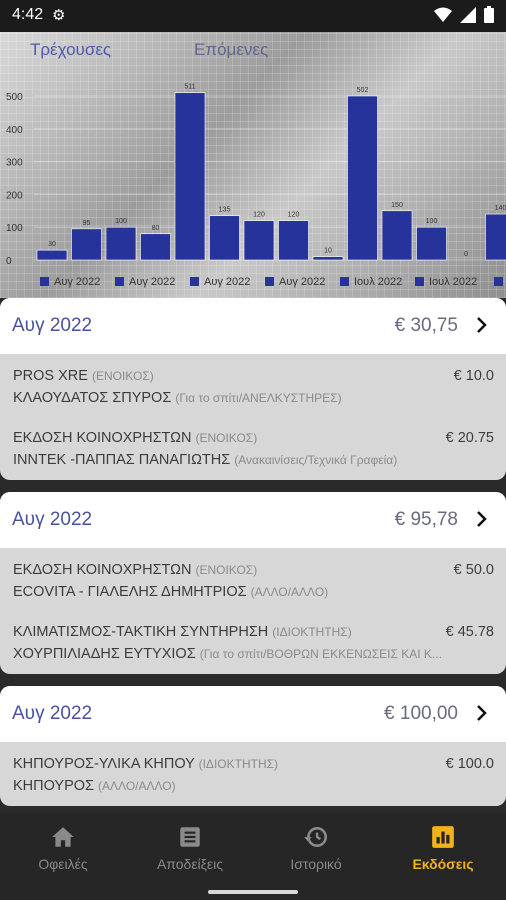  Describe the element at coordinates (135, 438) in the screenshot. I see `item-title-line: ΕΚΔΟΣΗ ΚΟΙΝΟΧΡΗΣΤΩΝ (ΕΝΟΙΚΟΣ)` at that location.